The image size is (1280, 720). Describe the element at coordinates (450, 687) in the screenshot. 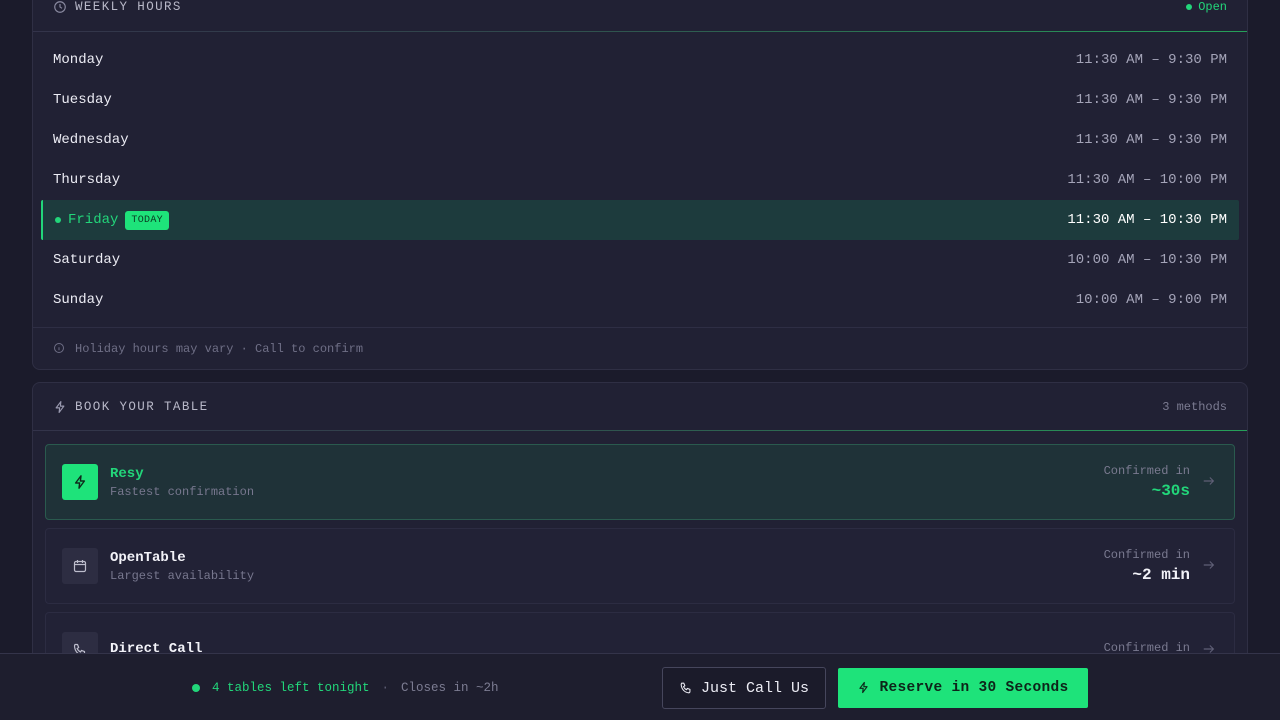

I see `closing-time-text: Closes in ~2h` at that location.